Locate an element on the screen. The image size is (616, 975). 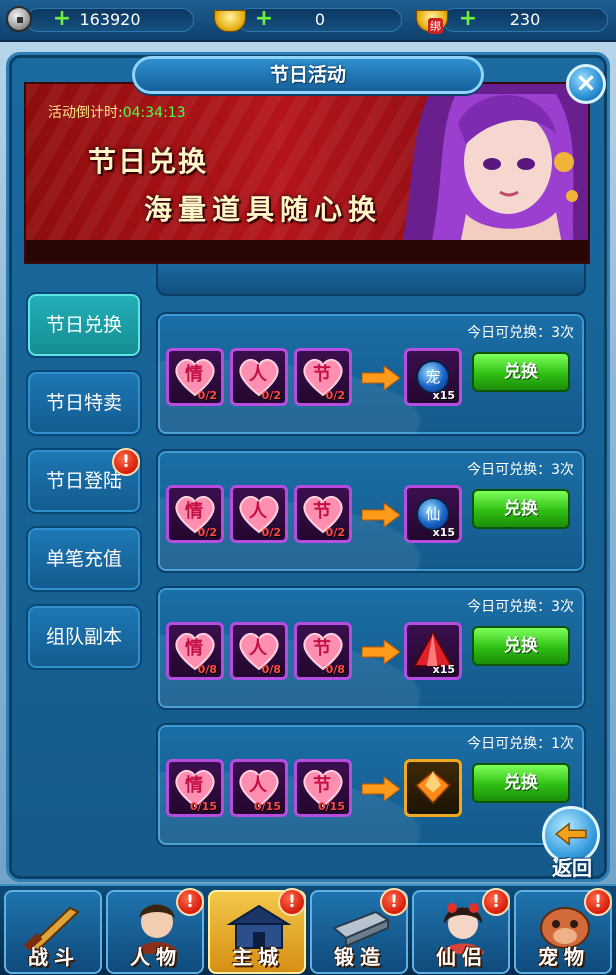
tab-label: 节日登陆 is located at coordinates (83, 481).